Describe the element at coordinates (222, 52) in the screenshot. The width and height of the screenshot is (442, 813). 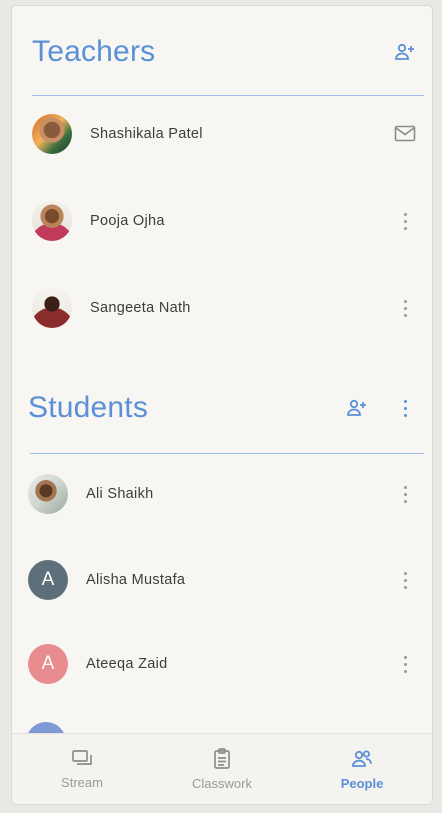
I see `teachers-header: Teachers` at that location.